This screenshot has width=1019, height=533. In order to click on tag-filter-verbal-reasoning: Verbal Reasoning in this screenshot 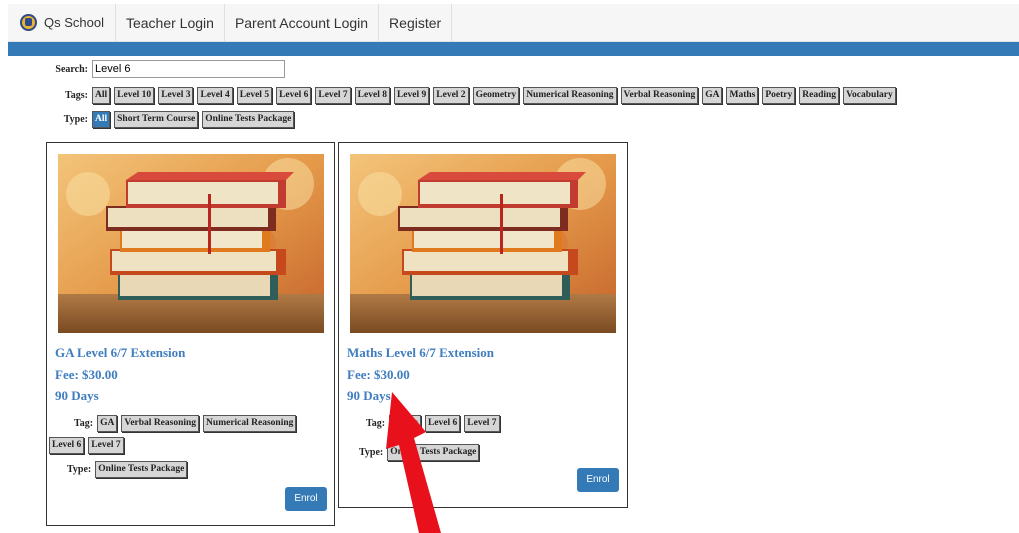, I will do `click(659, 95)`.